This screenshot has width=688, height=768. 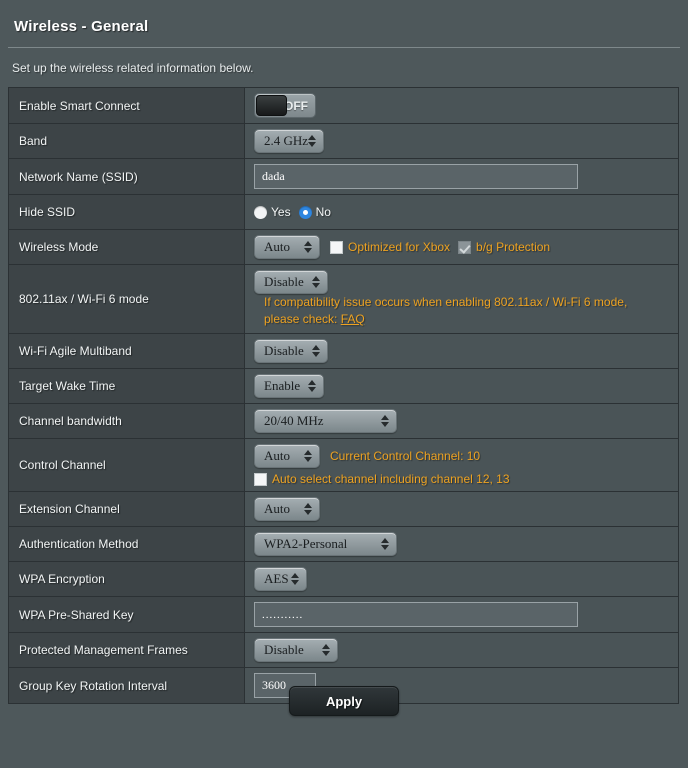 I want to click on value-ssid: dada, so click(x=461, y=176).